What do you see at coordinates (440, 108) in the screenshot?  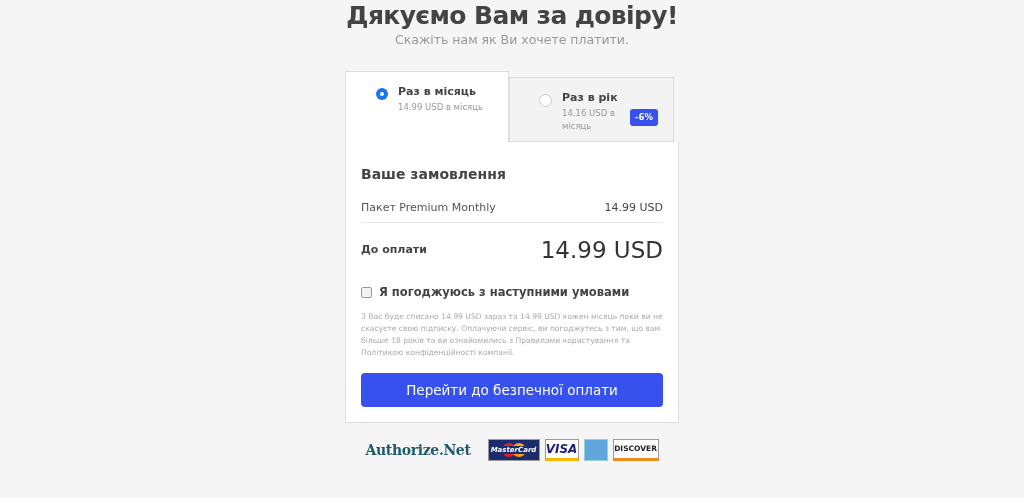 I see `plan-price: 14.99 USD в місяць` at bounding box center [440, 108].